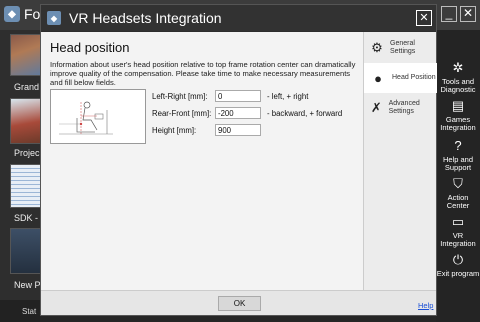 The image size is (480, 322). Describe the element at coordinates (22, 14) in the screenshot. I see `background-app-title: ◆ Fo` at that location.